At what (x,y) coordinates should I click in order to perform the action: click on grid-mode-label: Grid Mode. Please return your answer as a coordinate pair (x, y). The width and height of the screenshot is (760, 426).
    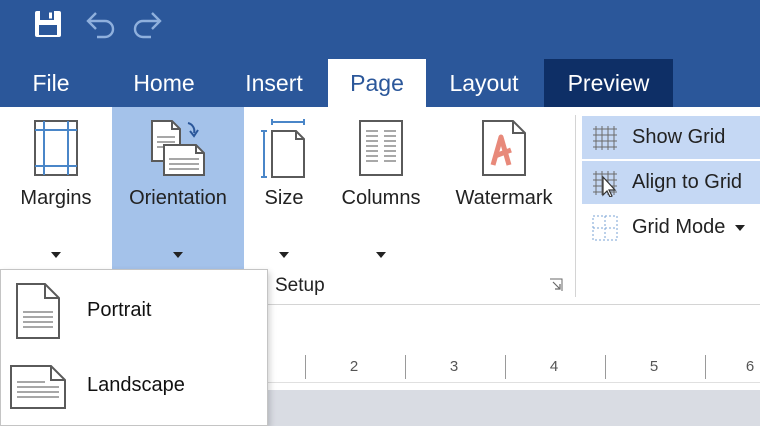
    Looking at the image, I should click on (679, 227).